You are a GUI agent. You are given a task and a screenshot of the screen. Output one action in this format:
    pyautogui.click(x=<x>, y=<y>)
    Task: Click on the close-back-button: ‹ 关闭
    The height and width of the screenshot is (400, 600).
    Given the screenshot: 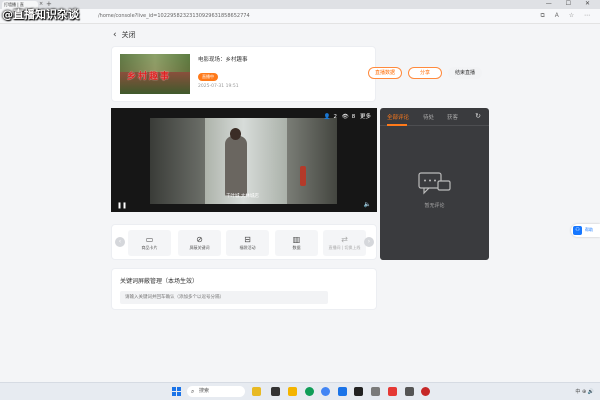 What is the action you would take?
    pyautogui.click(x=124, y=35)
    